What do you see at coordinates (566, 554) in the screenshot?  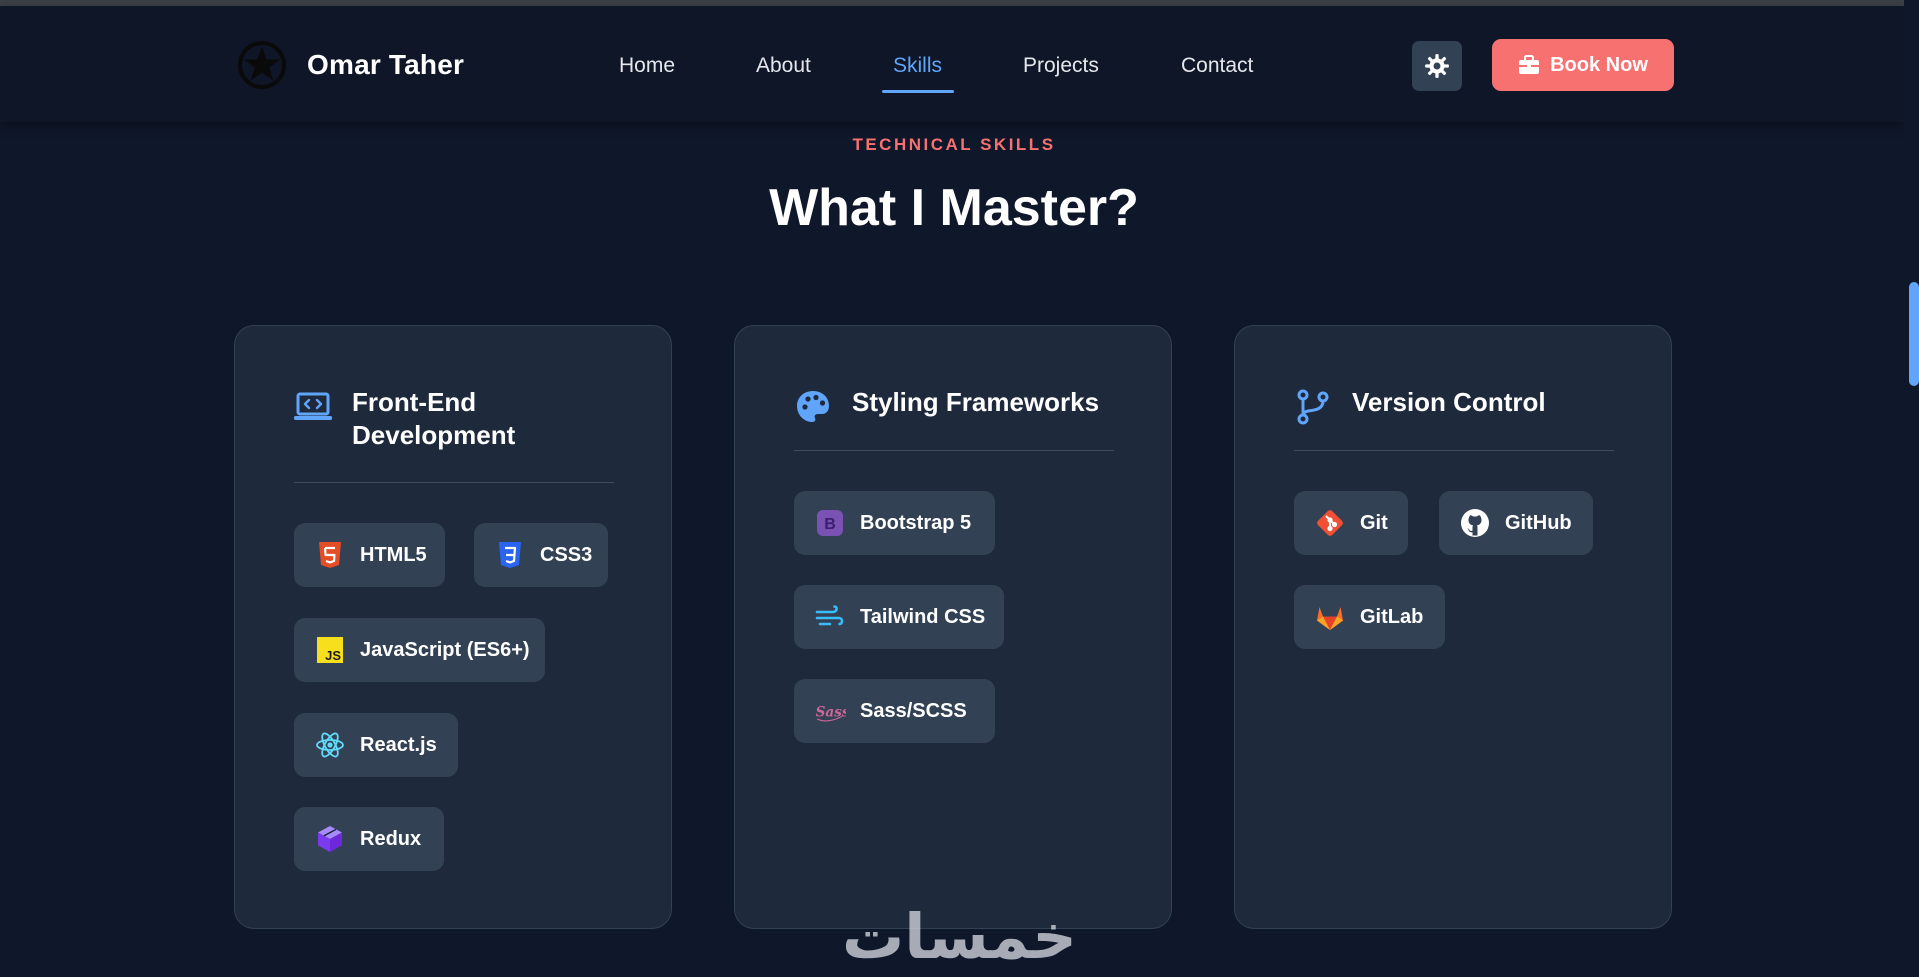 I see `skill-label: CSS3` at bounding box center [566, 554].